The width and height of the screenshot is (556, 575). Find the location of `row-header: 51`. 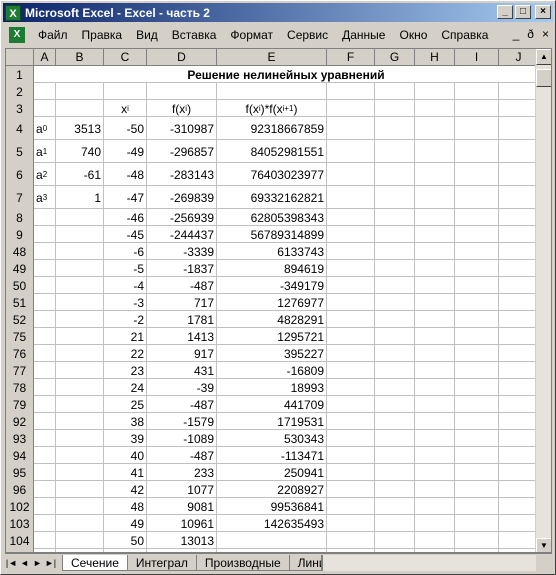

row-header: 51 is located at coordinates (20, 302).